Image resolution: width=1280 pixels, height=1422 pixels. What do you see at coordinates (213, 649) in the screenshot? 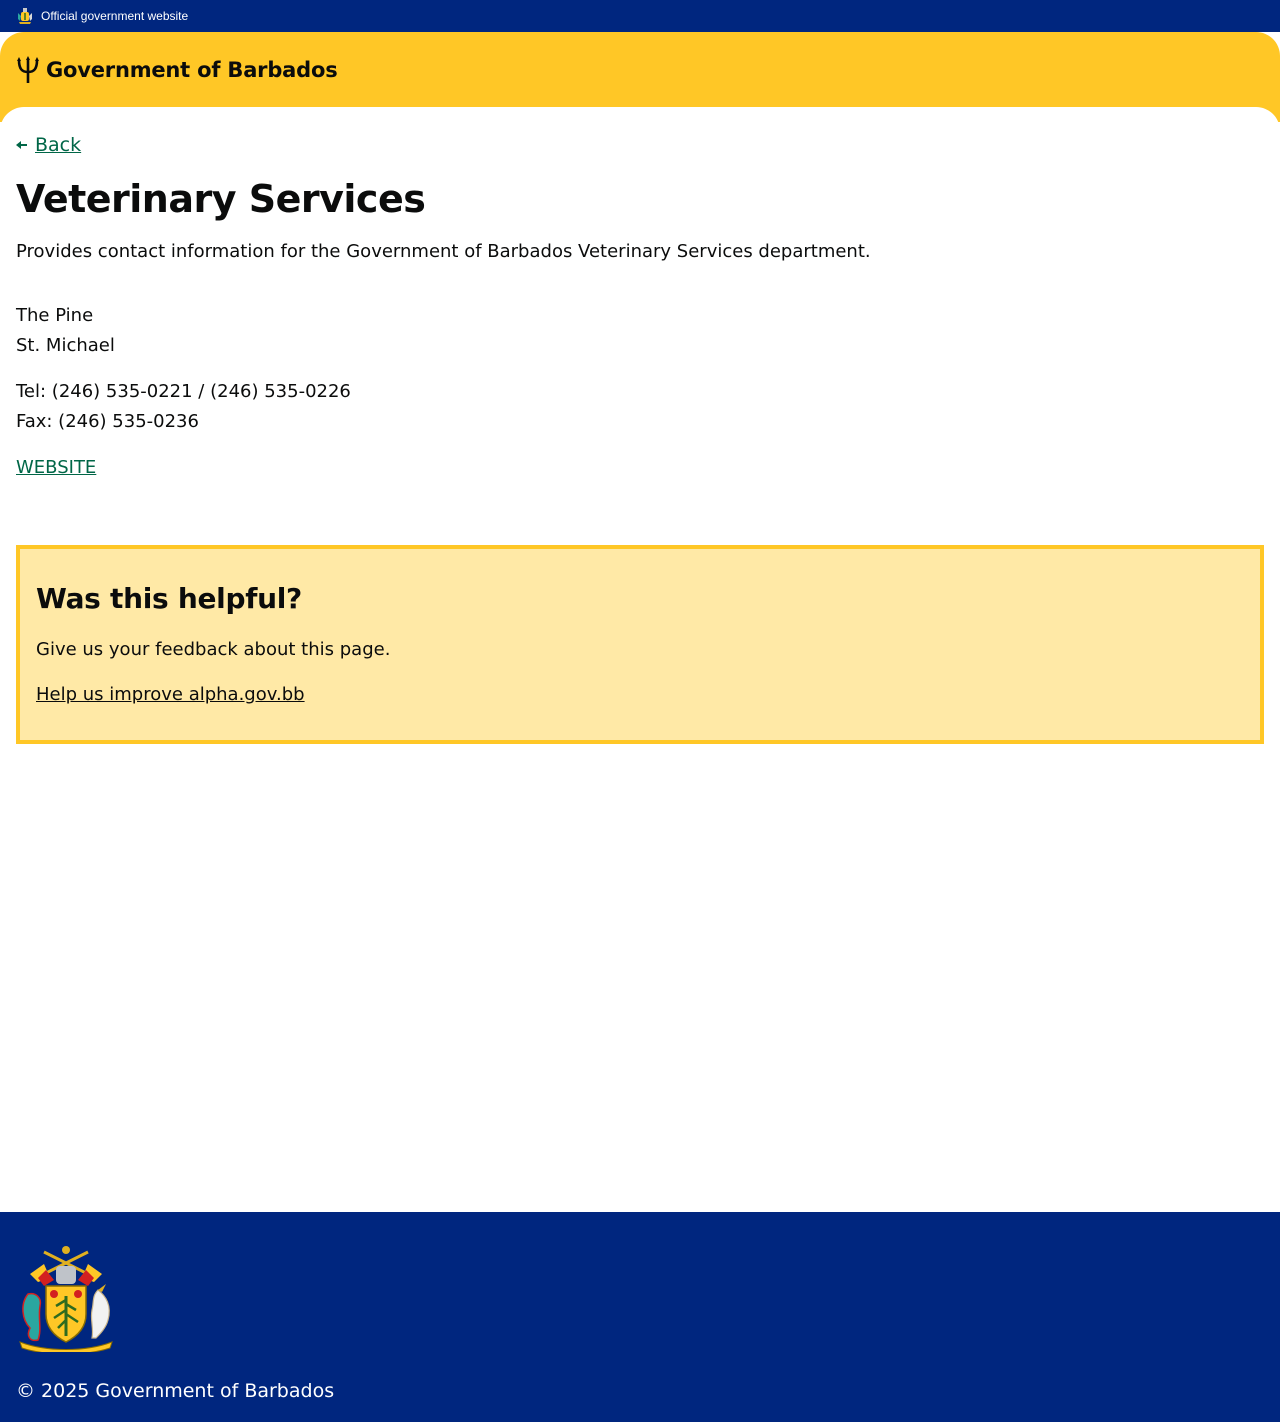
I see `feedback-text: Give us your feedback about this page.` at bounding box center [213, 649].